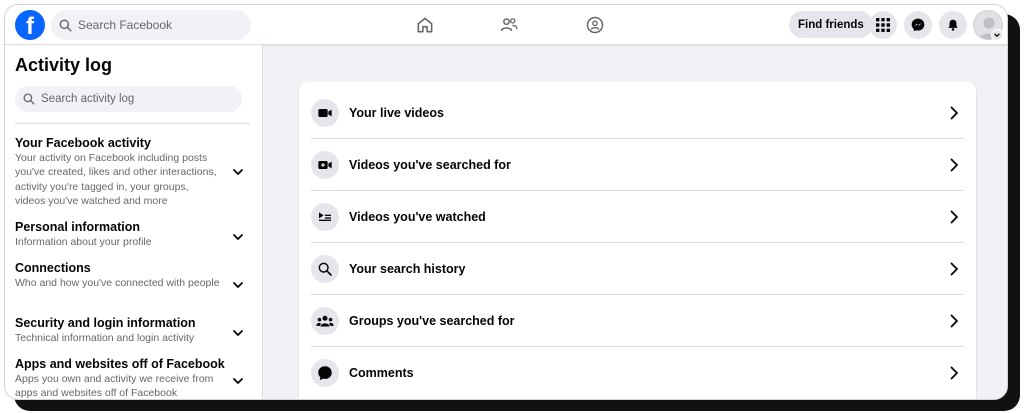 This screenshot has height=413, width=1024. I want to click on list-item-search-history: Your search history, so click(637, 269).